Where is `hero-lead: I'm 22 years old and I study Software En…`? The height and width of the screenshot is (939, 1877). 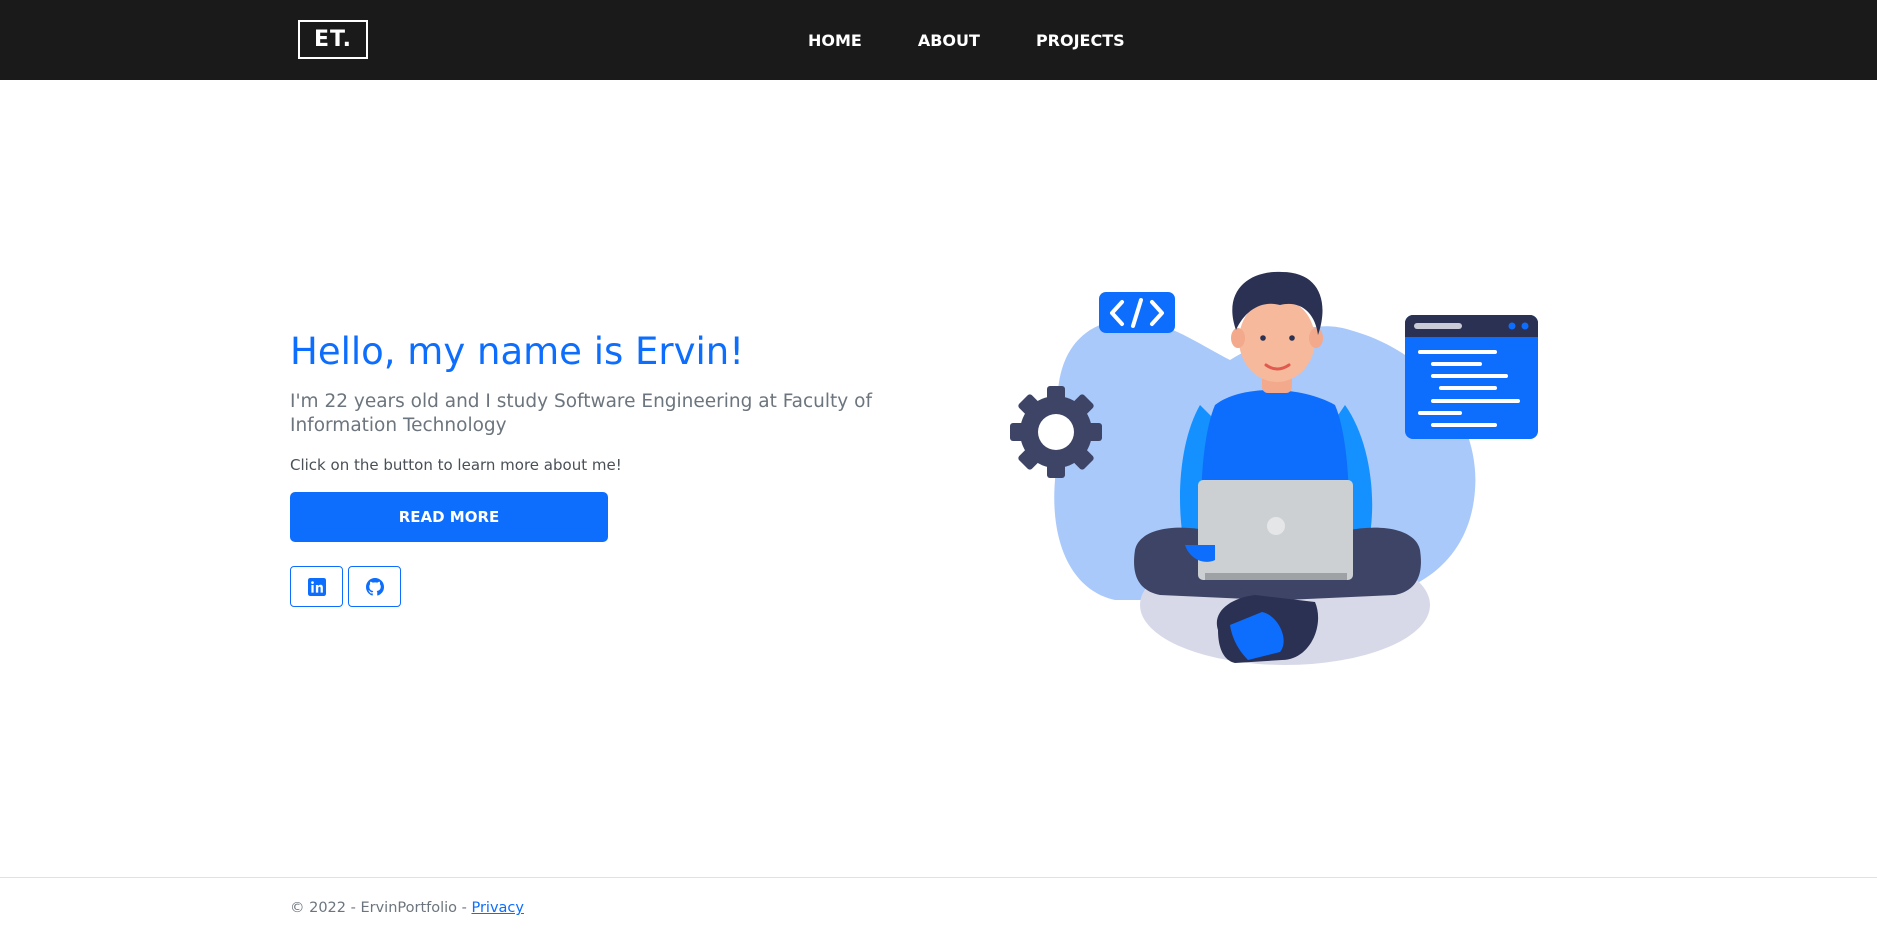
hero-lead: I'm 22 years old and I study Software En… is located at coordinates (581, 414).